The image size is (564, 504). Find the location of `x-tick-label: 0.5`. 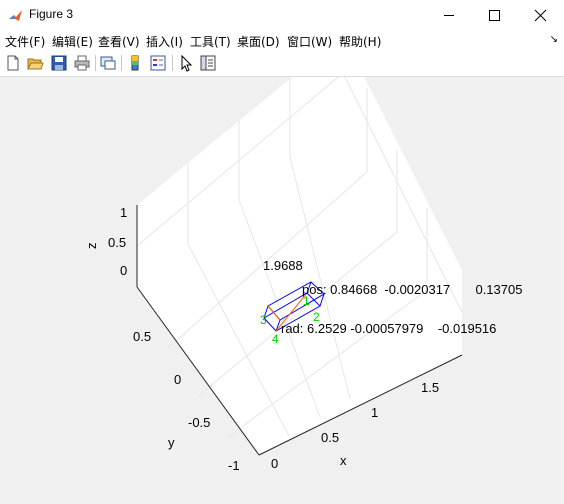

x-tick-label: 0.5 is located at coordinates (330, 437).